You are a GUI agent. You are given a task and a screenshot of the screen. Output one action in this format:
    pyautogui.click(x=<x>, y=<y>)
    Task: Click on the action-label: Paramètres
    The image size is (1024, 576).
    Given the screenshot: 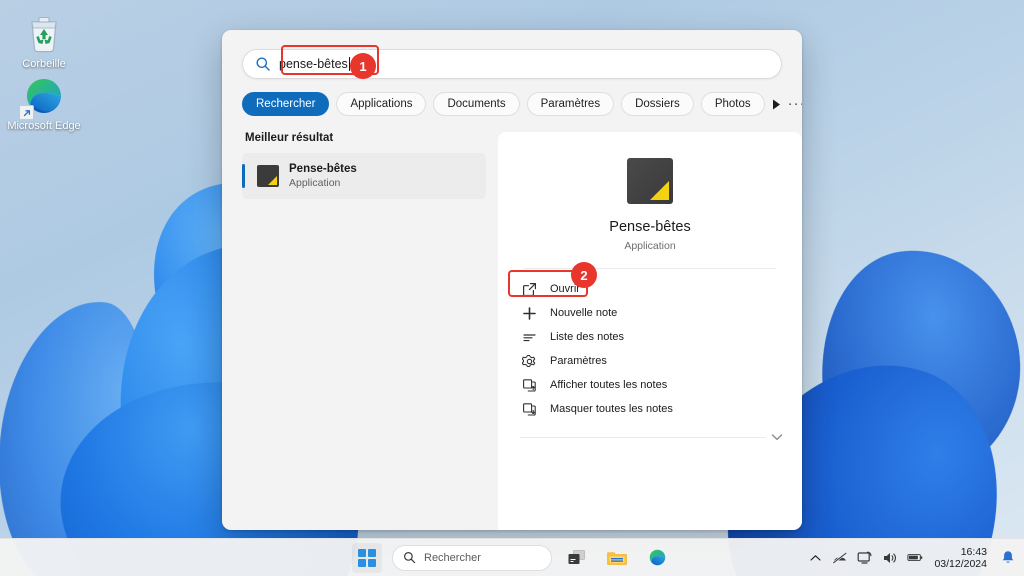 What is the action you would take?
    pyautogui.click(x=578, y=361)
    